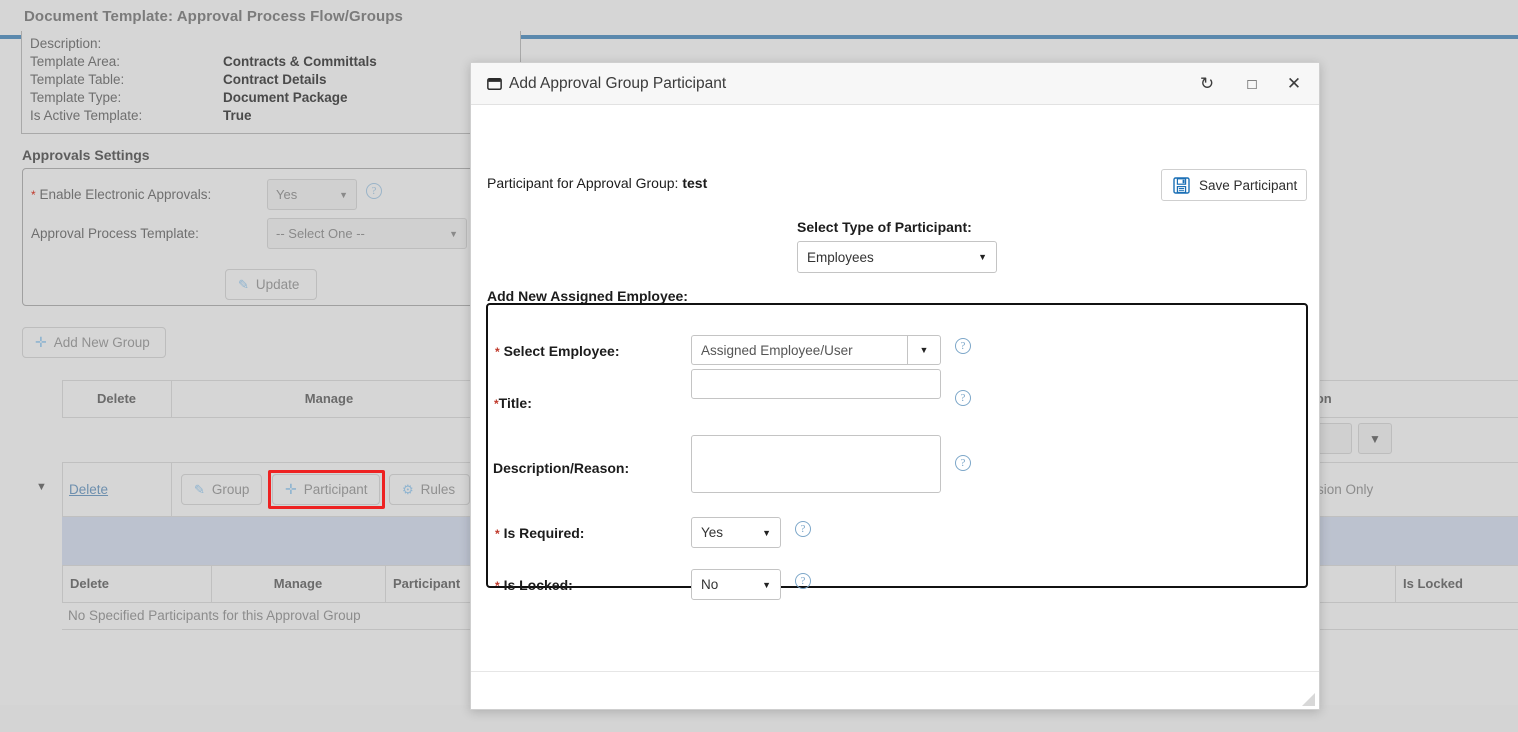  Describe the element at coordinates (271, 284) in the screenshot. I see `update-button: ✎ Update` at that location.